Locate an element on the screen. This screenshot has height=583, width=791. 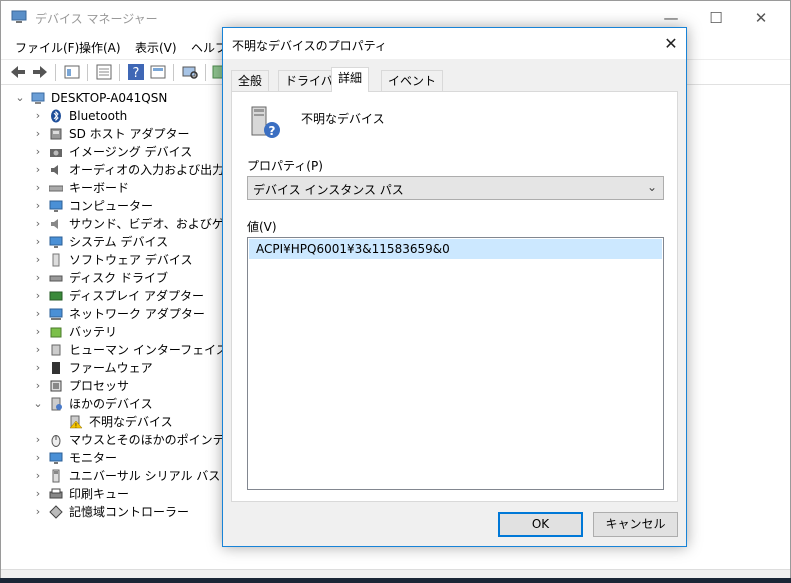
tree-item-label: 記憶域コントローラー is located at coordinates (129, 512).